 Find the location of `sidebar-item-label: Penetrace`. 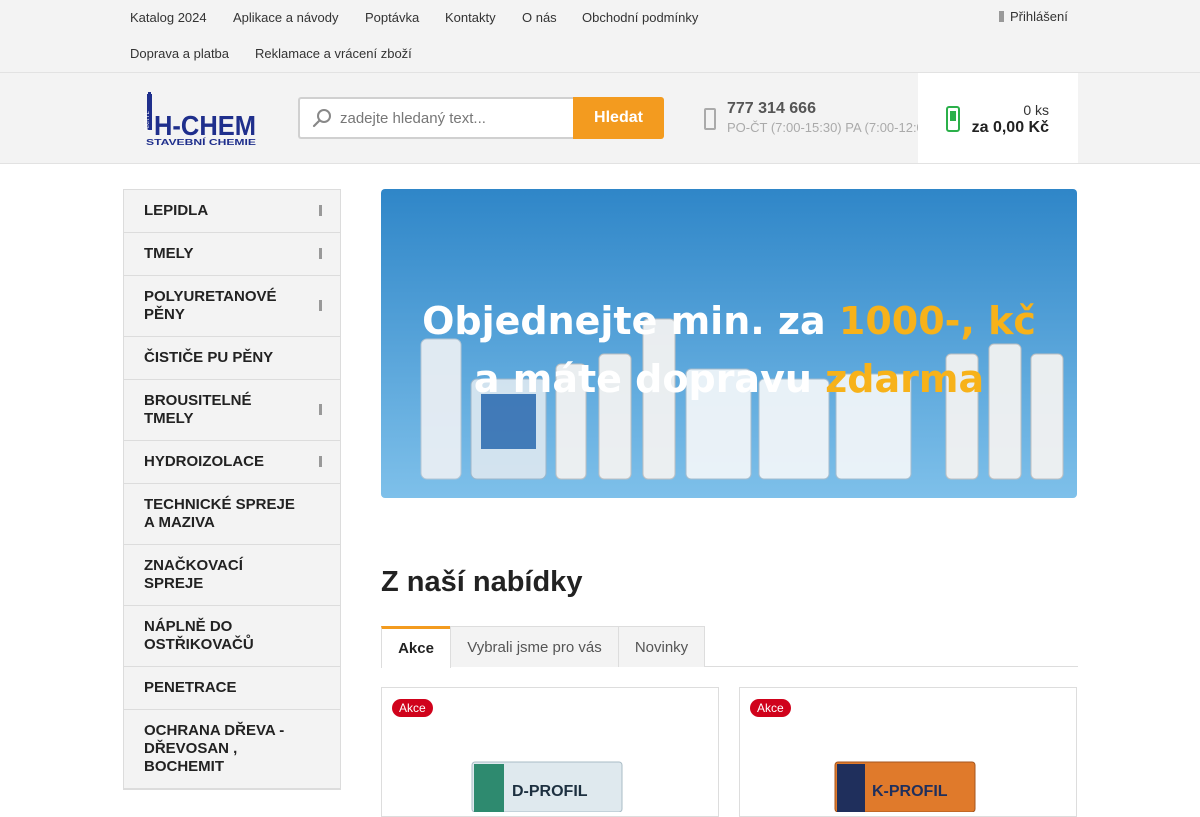

sidebar-item-label: Penetrace is located at coordinates (190, 687).